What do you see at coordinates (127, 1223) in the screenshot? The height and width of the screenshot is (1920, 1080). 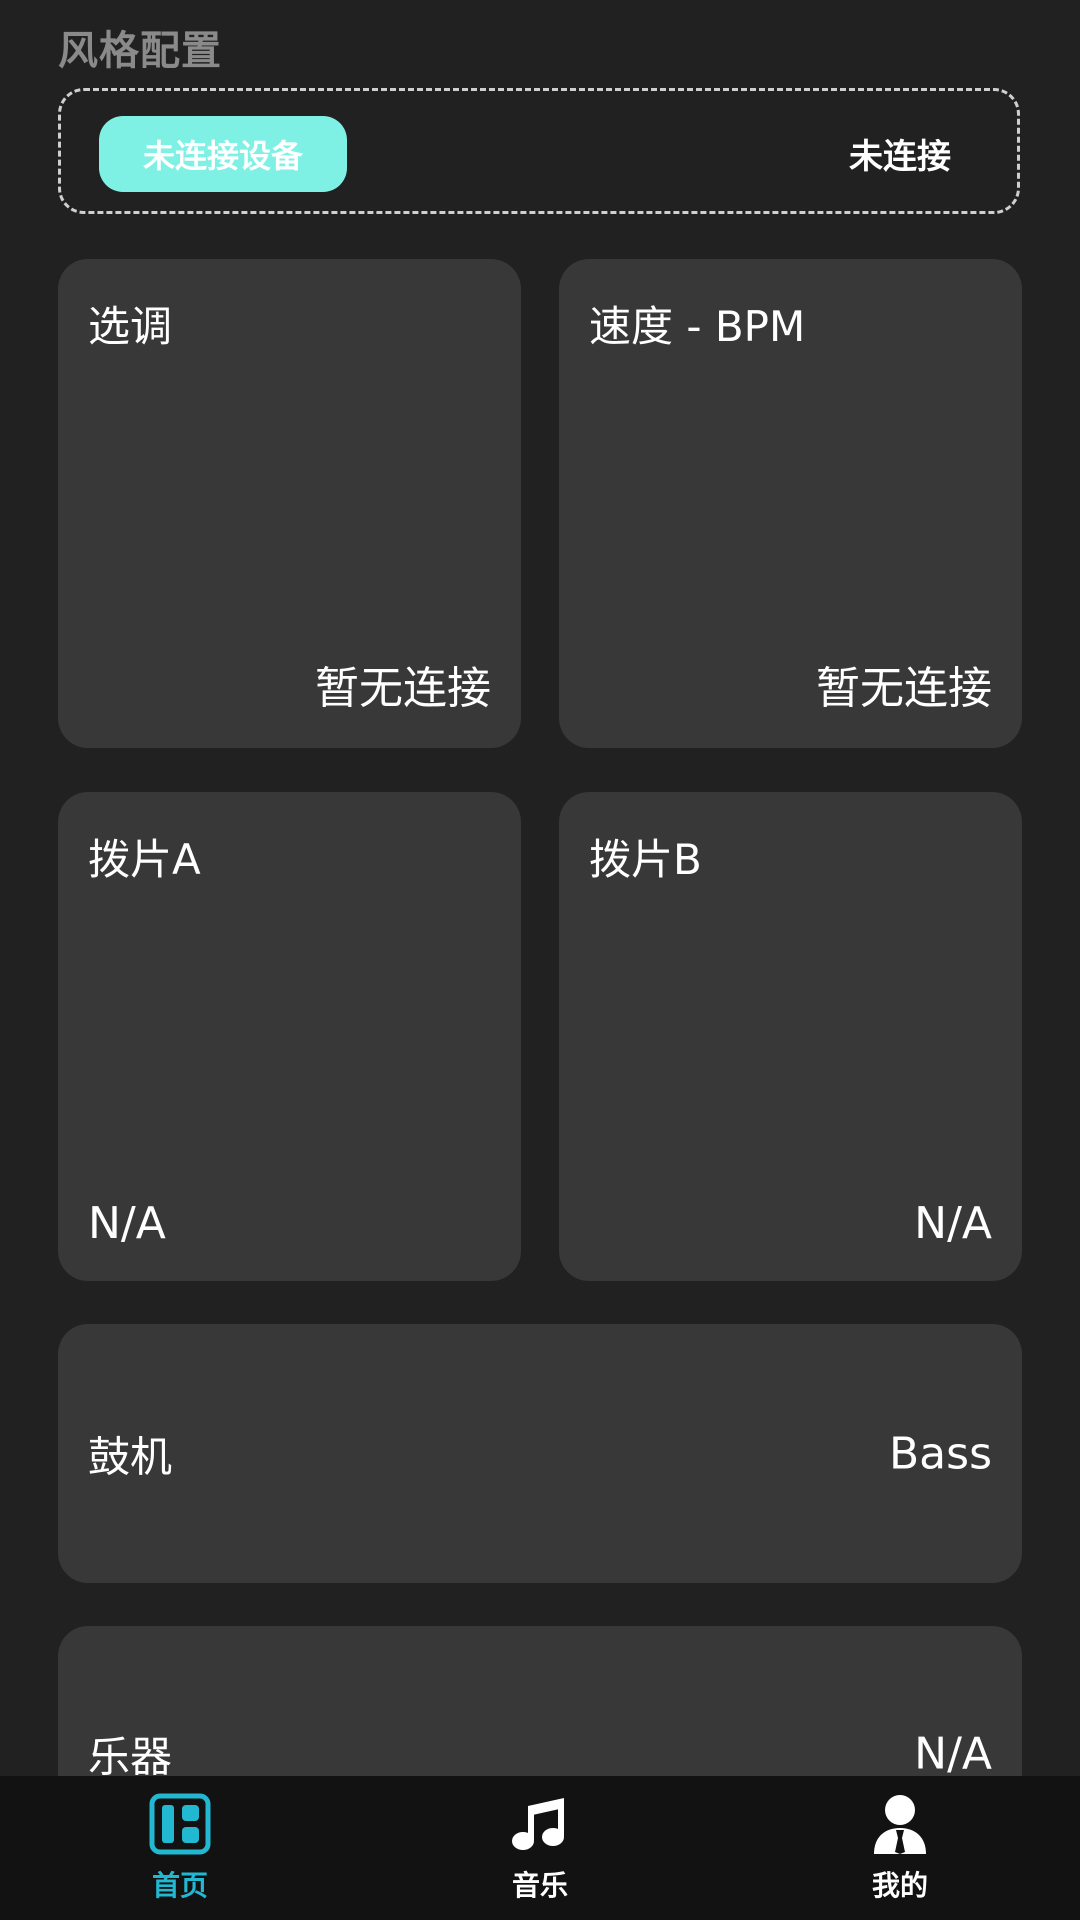 I see `pick-a-card-value: N/A` at bounding box center [127, 1223].